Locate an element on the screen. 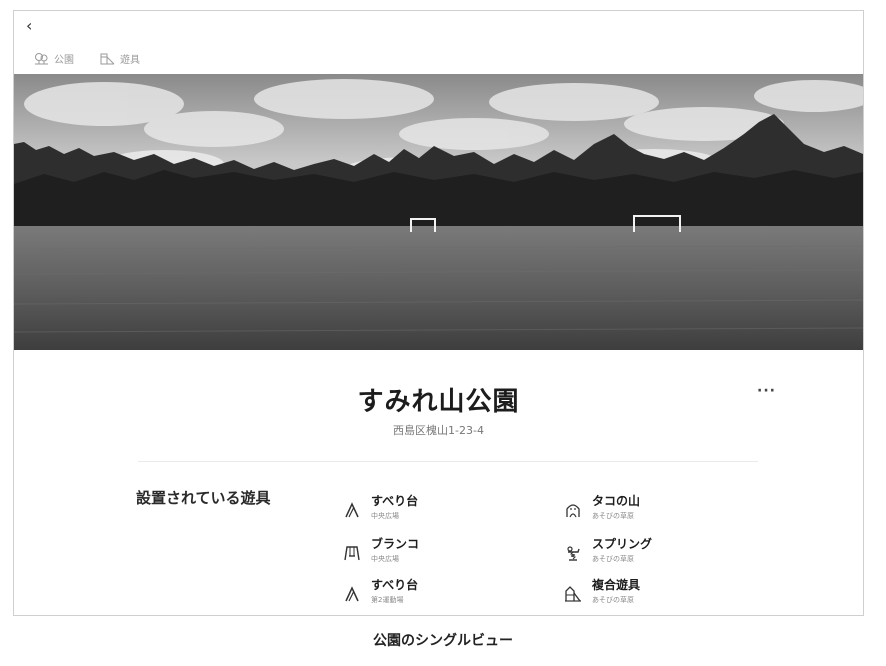 The width and height of the screenshot is (886, 666). swing-icon is located at coordinates (352, 553).